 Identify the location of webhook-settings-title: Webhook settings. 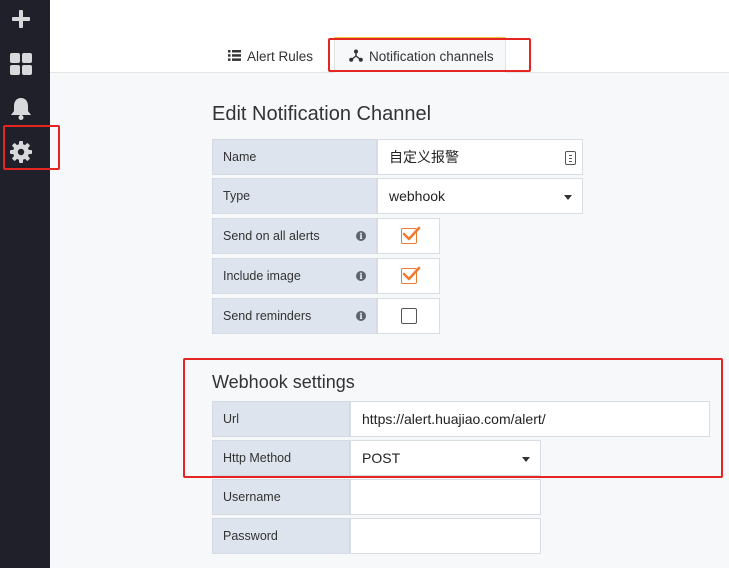
(283, 382).